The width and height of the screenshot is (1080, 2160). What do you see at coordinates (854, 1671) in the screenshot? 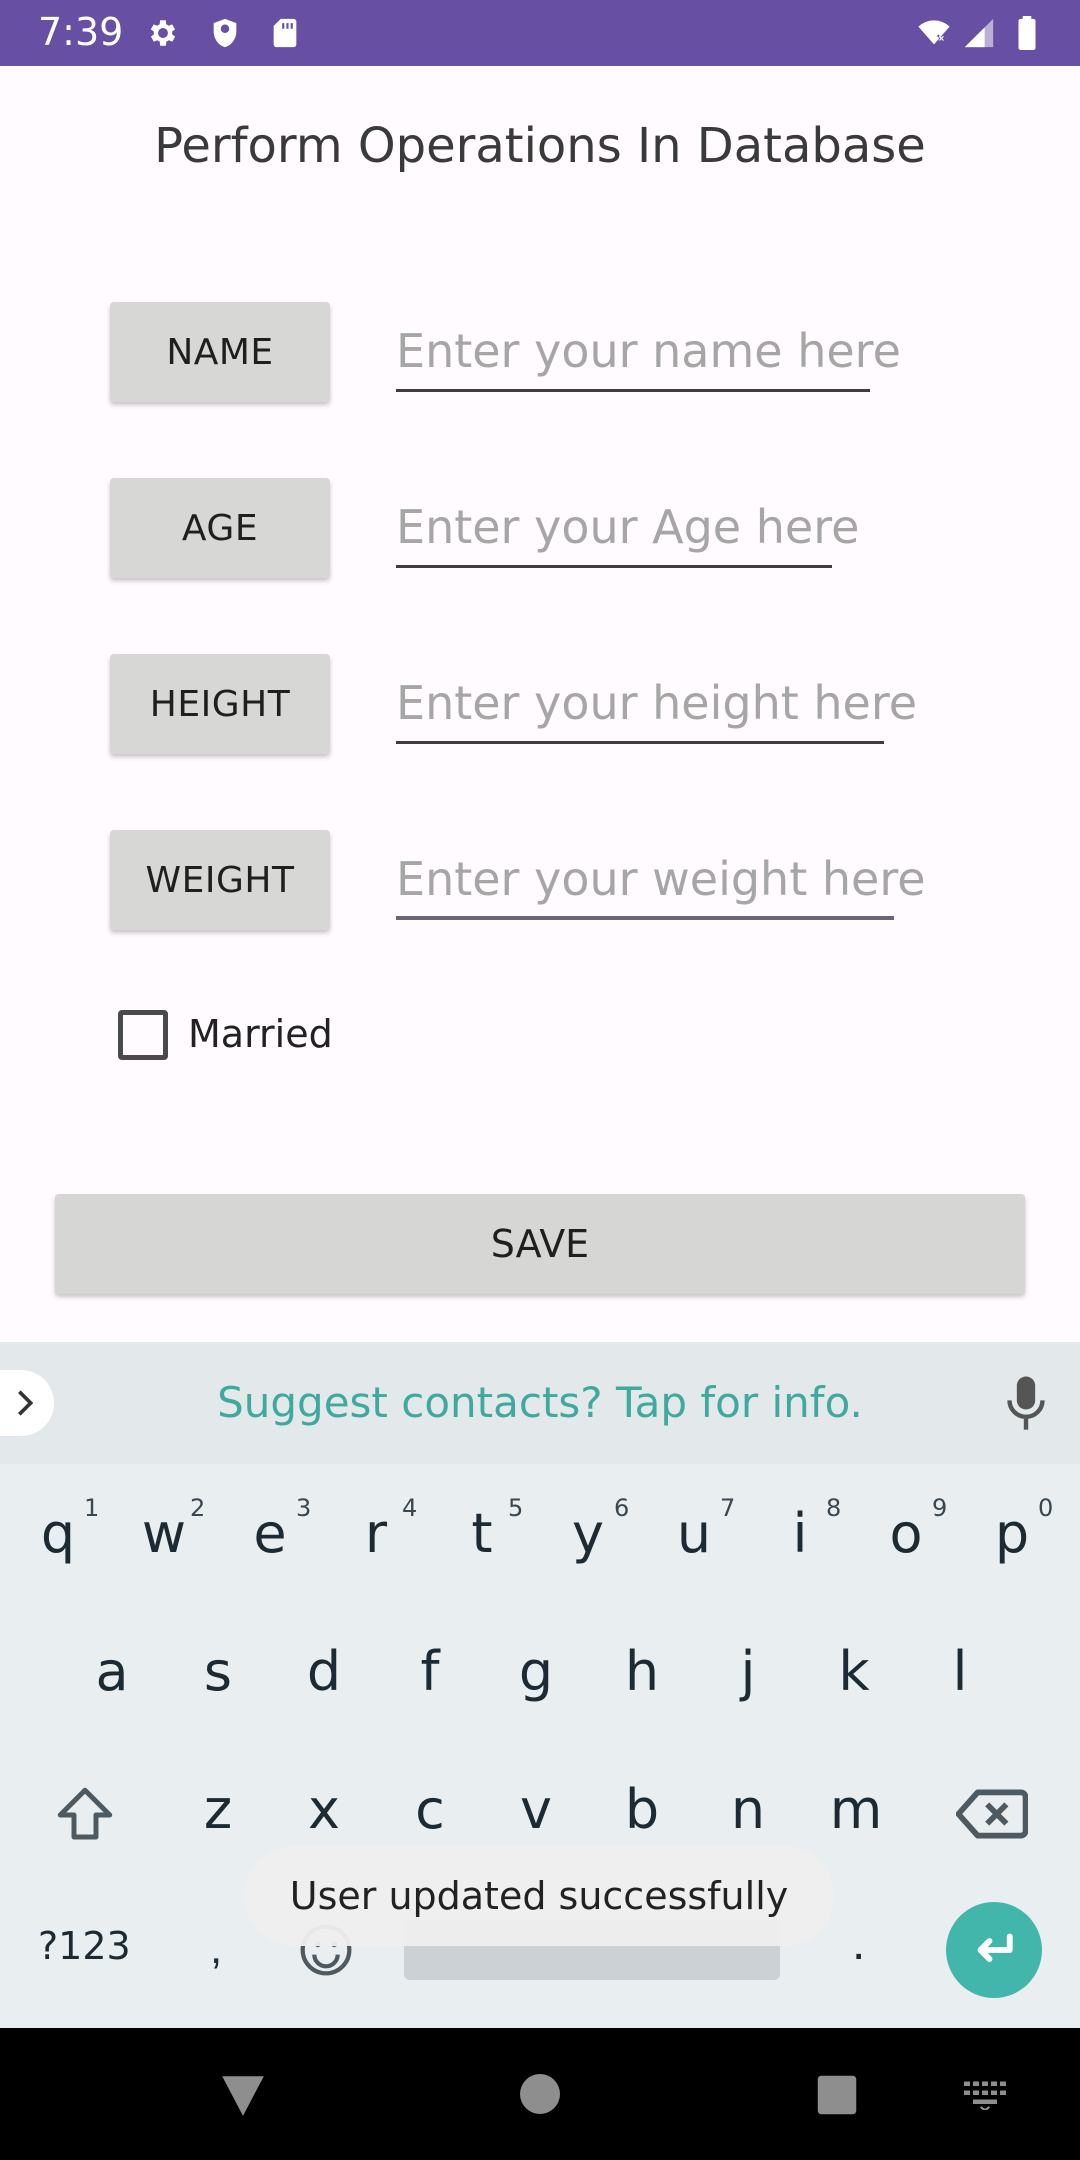
I see `key-k: k` at bounding box center [854, 1671].